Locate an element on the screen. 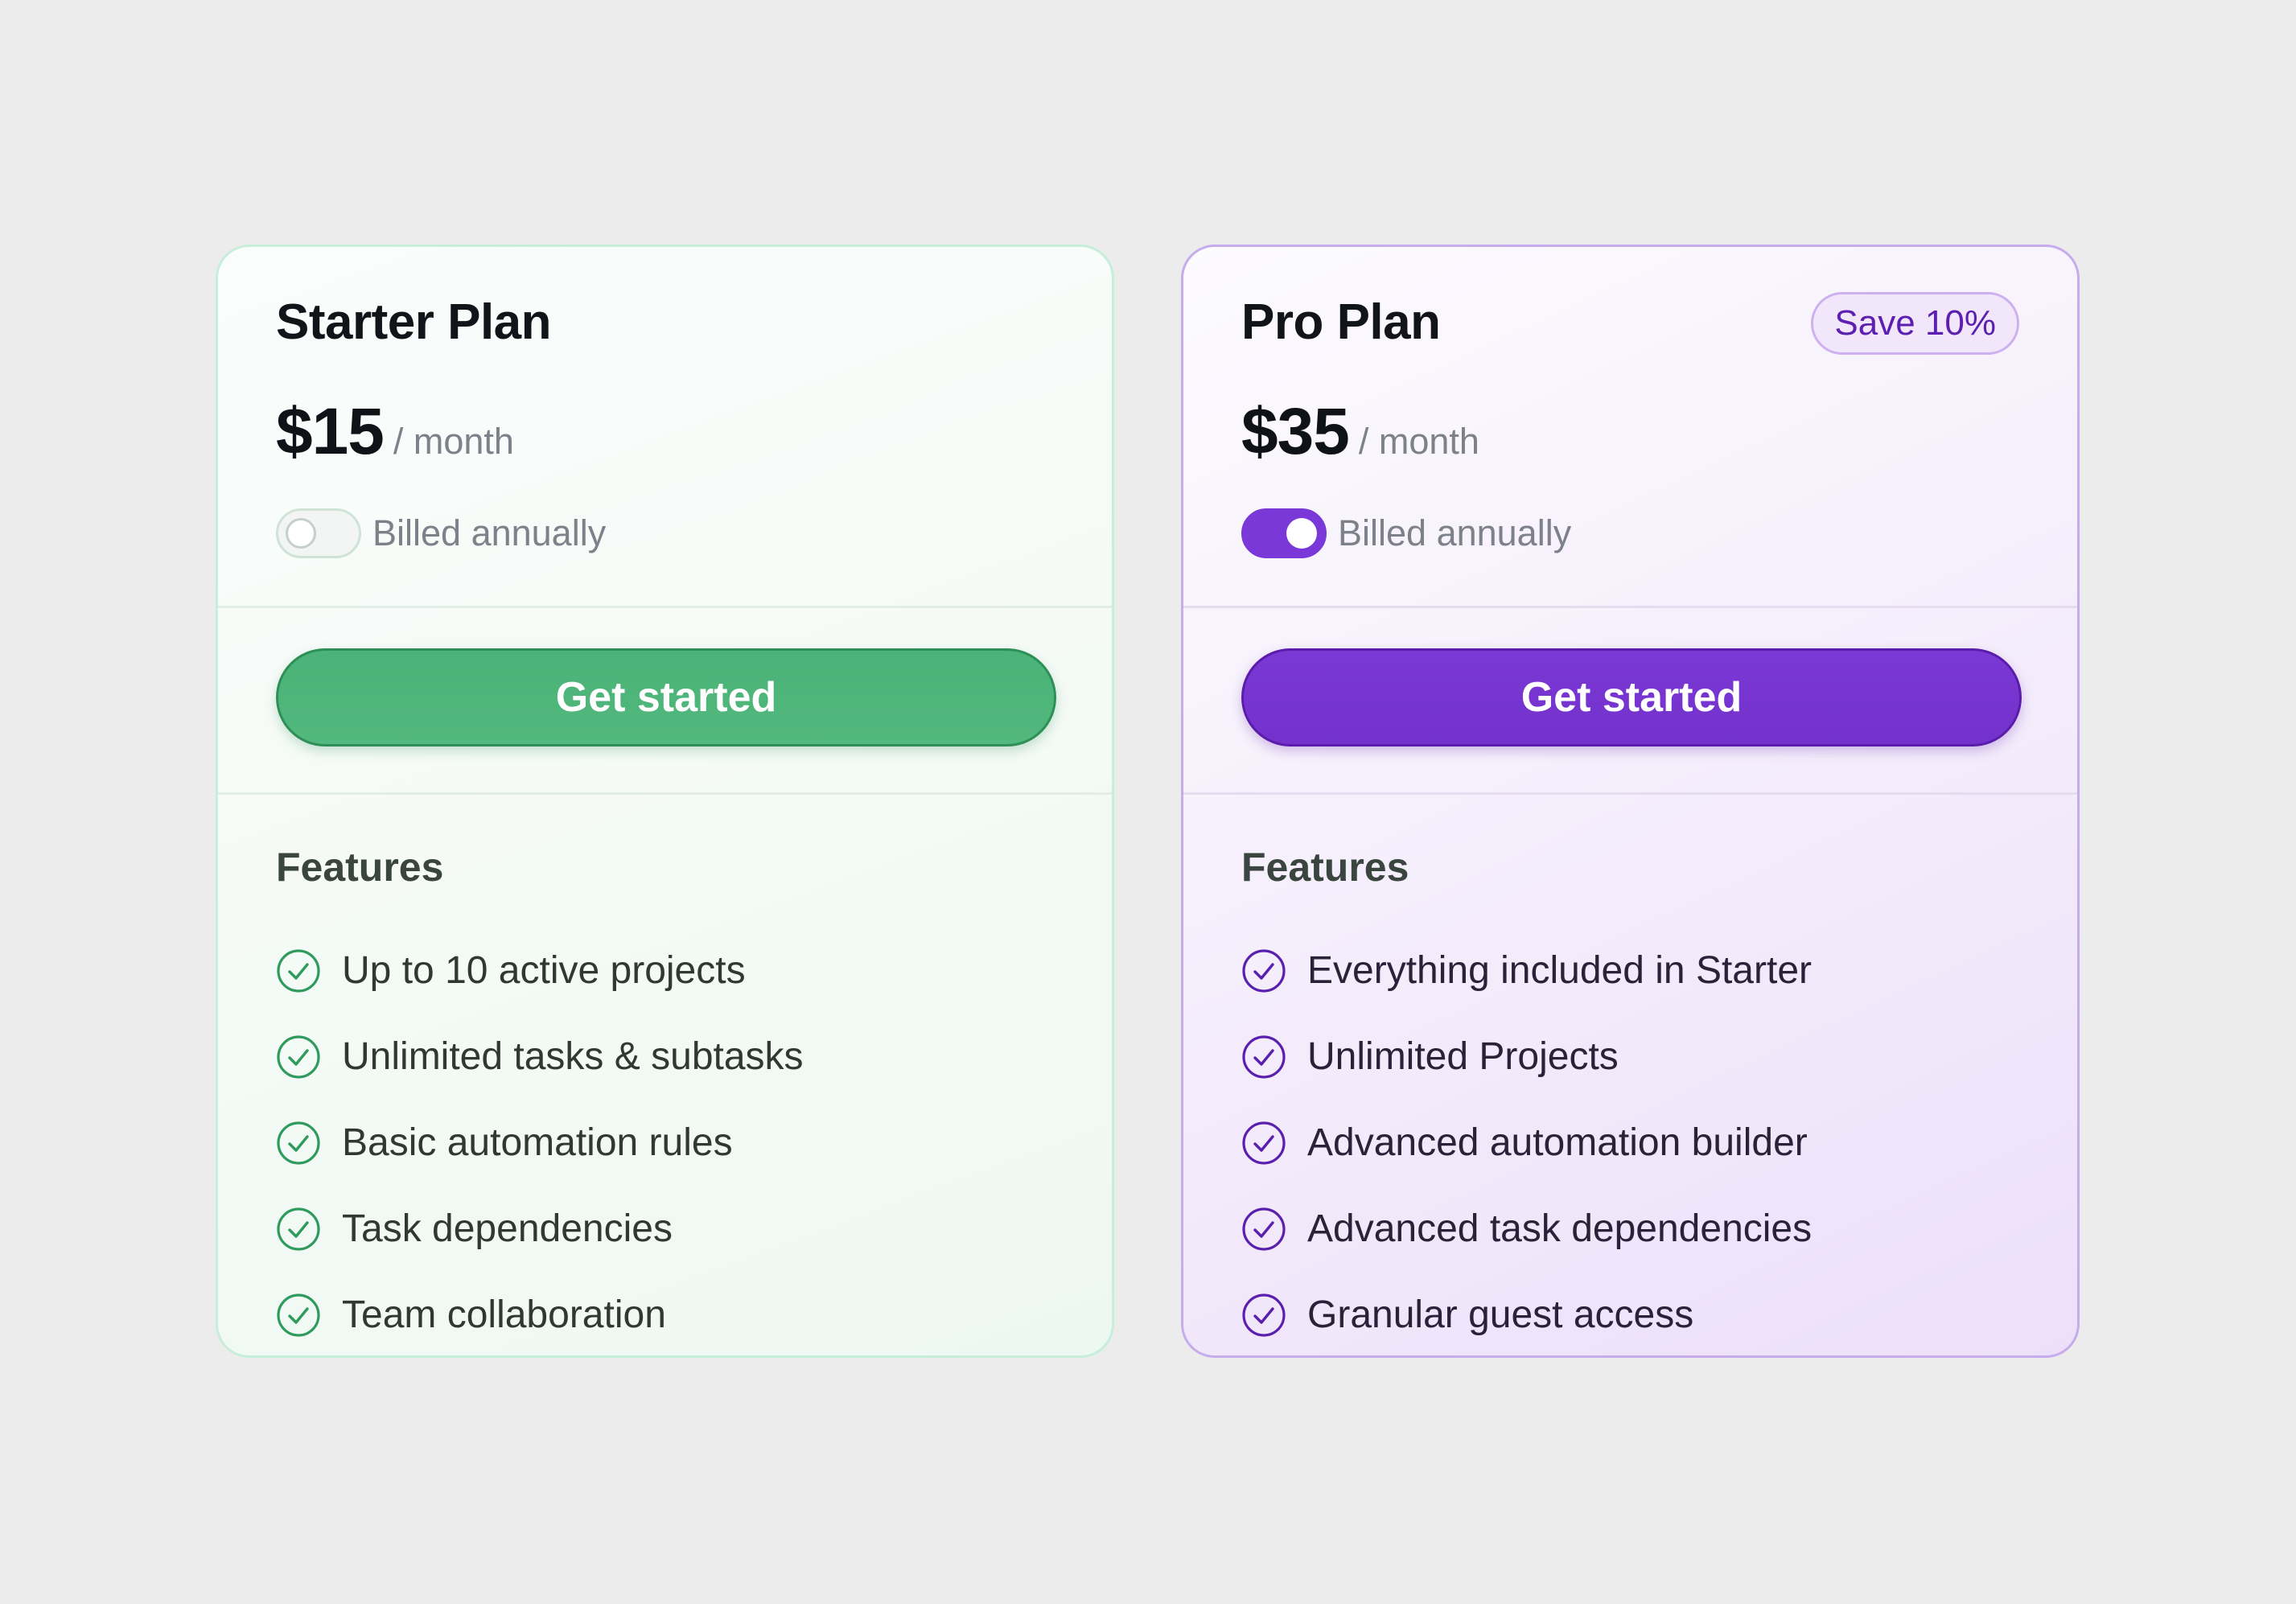 Image resolution: width=2296 pixels, height=1604 pixels. feature-text: Team collaboration is located at coordinates (504, 1314).